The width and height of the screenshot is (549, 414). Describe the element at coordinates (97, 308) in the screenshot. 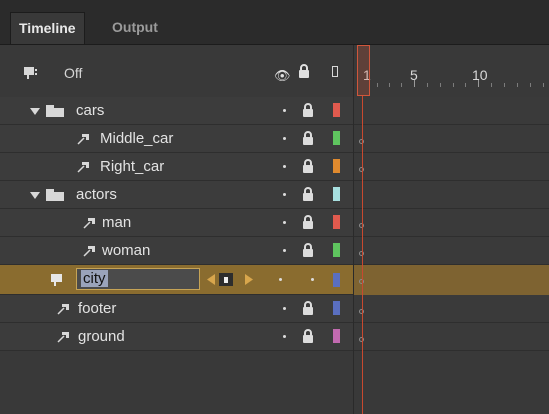

I see `layer-name: footer` at that location.